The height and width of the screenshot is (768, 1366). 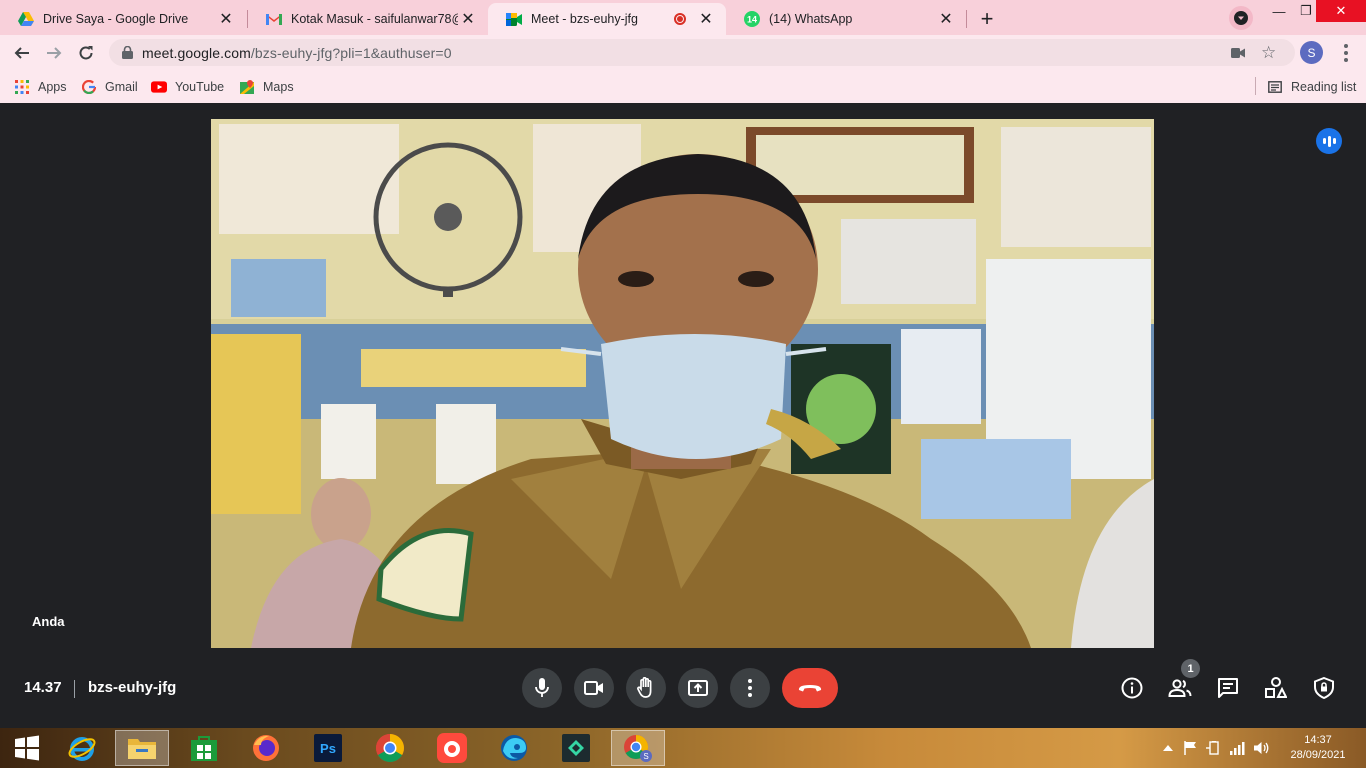 I want to click on raise-hand-button, so click(x=646, y=688).